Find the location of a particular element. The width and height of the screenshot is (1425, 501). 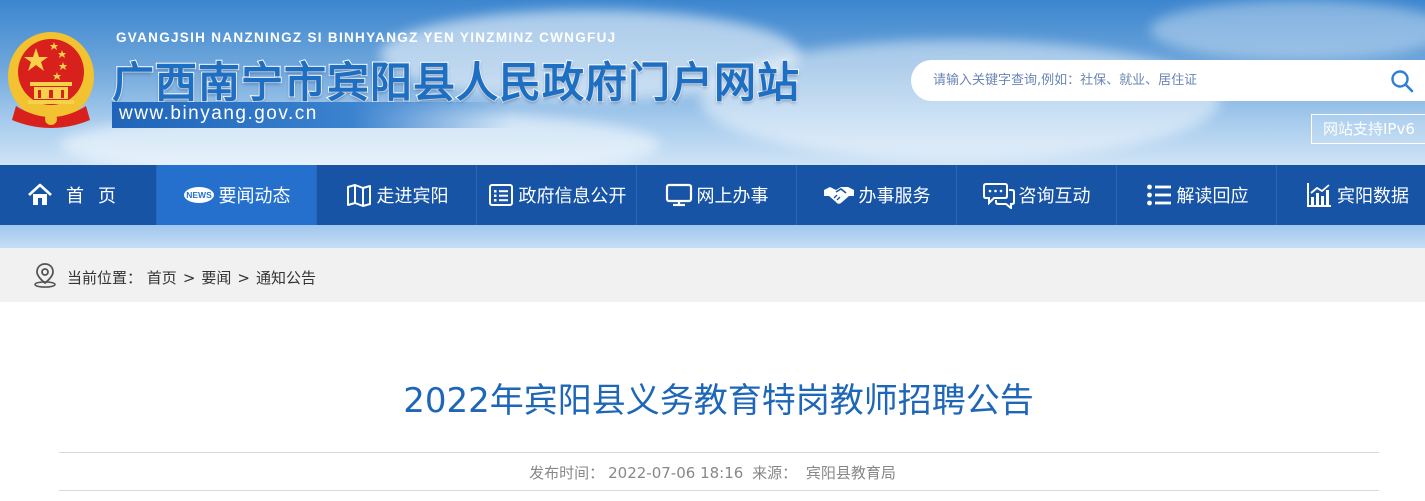

breadcrumb-link-news: 要闻 is located at coordinates (216, 278).